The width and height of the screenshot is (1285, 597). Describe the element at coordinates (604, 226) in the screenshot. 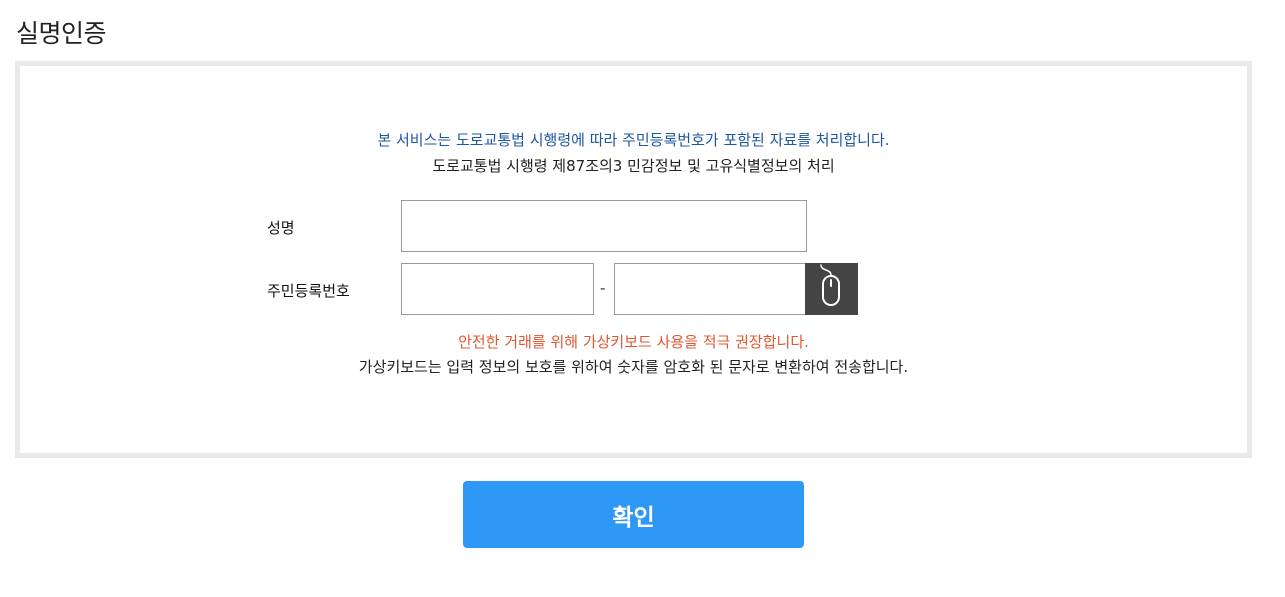

I see `name-input` at that location.